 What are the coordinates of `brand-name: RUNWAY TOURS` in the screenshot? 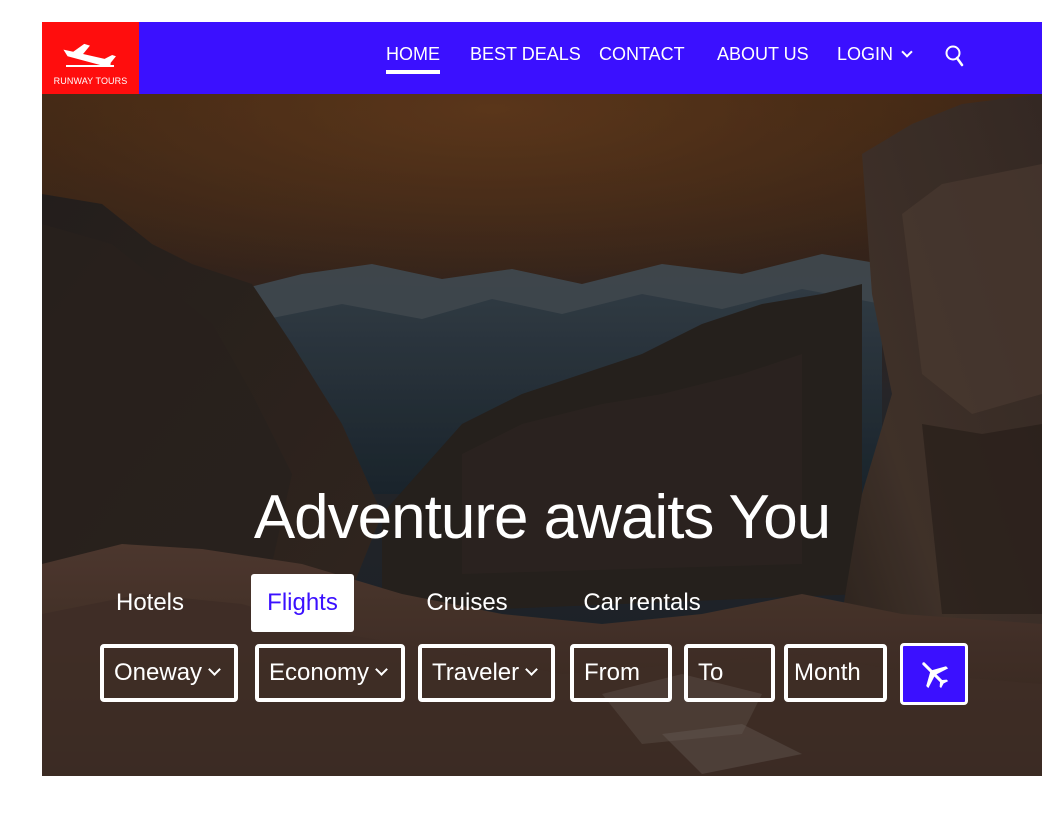 It's located at (90, 81).